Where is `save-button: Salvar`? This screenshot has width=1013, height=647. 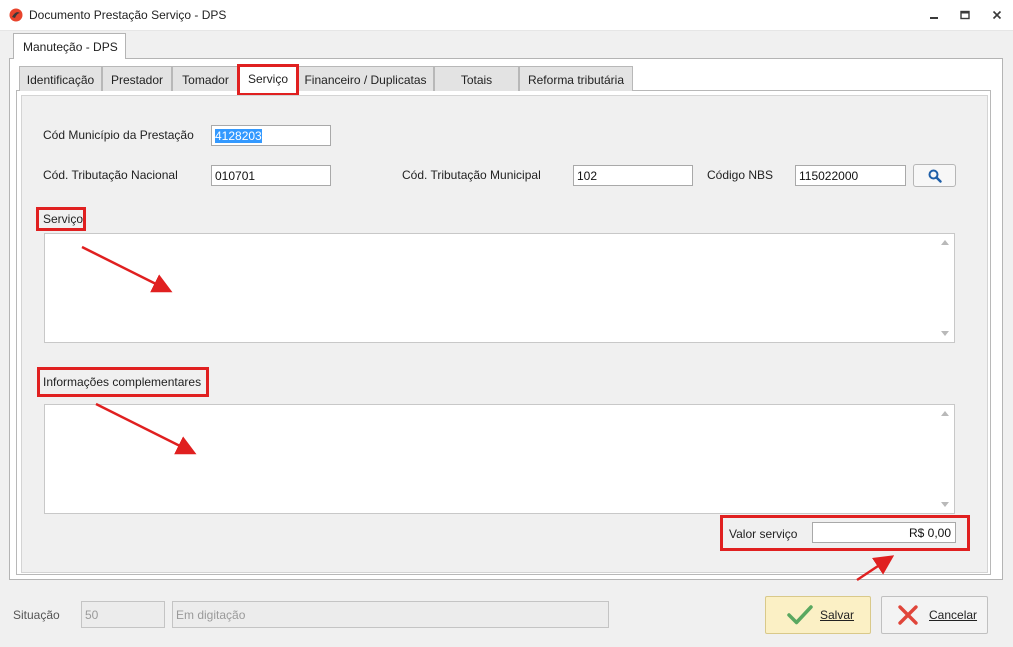 save-button: Salvar is located at coordinates (818, 615).